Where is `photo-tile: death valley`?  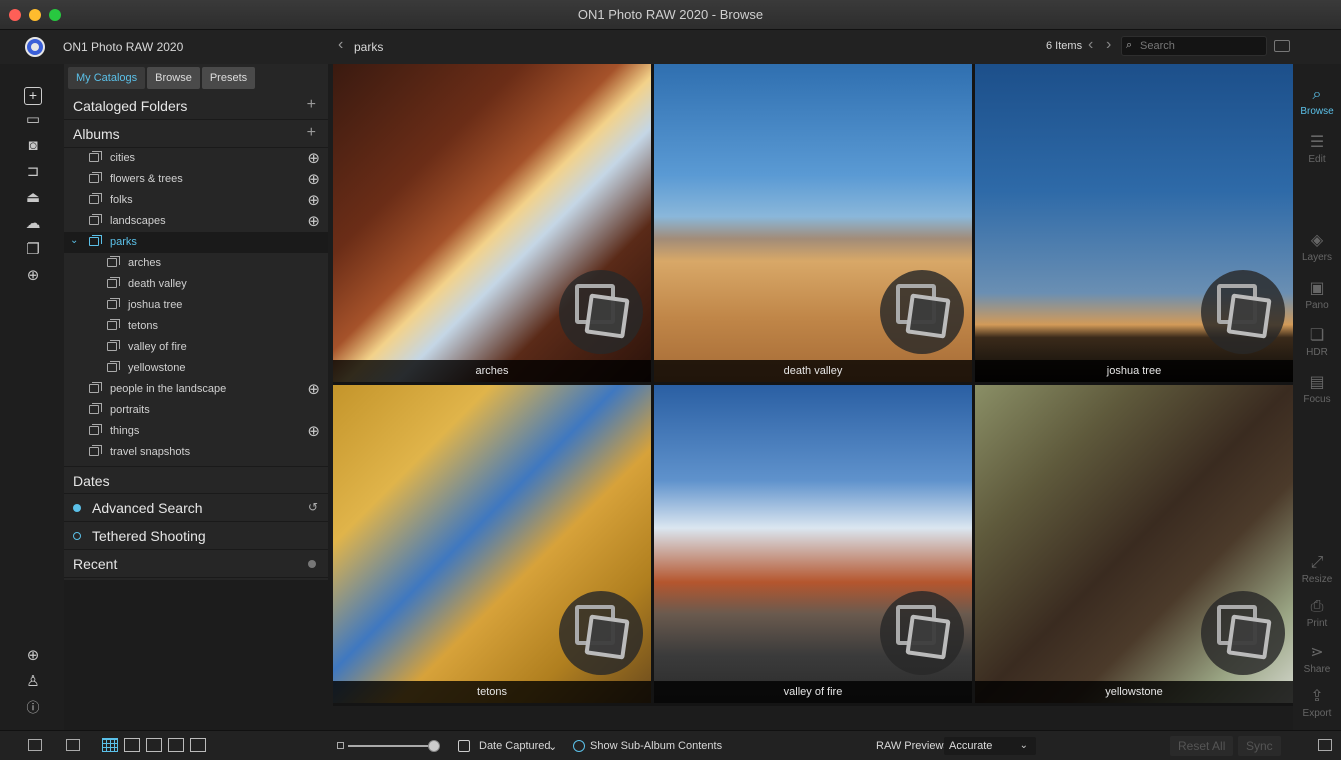 photo-tile: death valley is located at coordinates (813, 223).